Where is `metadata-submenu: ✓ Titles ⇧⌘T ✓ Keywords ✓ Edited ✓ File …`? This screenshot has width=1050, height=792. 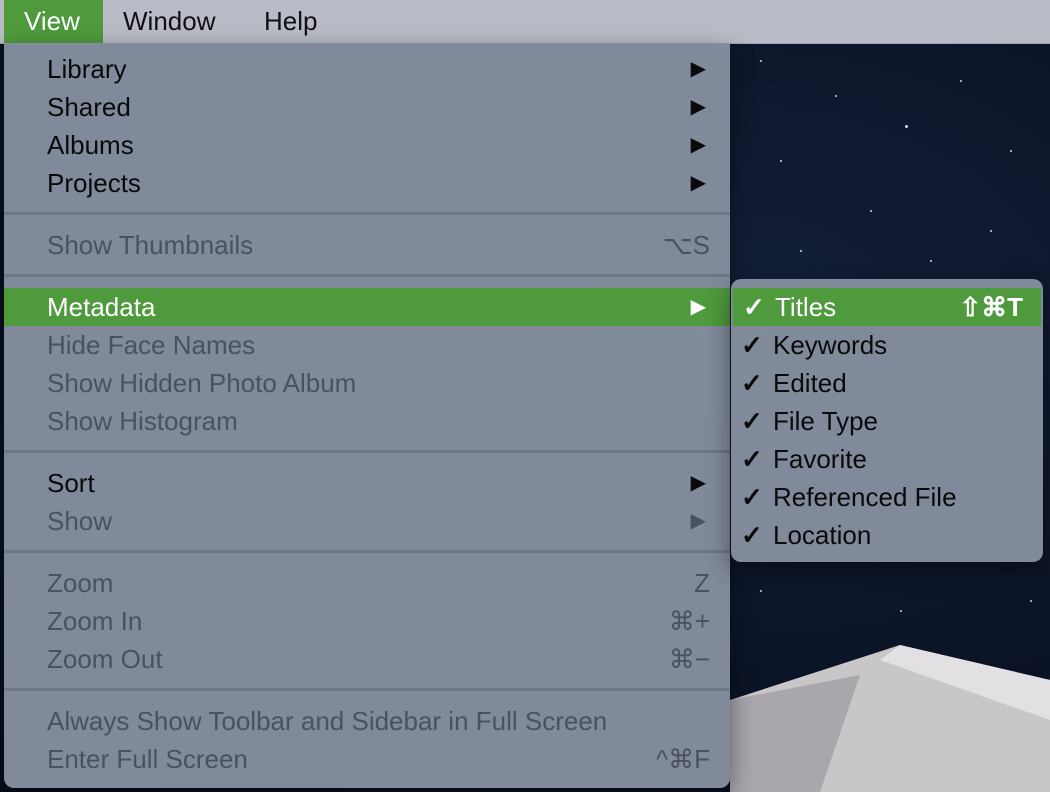
metadata-submenu: ✓ Titles ⇧⌘T ✓ Keywords ✓ Edited ✓ File … is located at coordinates (887, 420).